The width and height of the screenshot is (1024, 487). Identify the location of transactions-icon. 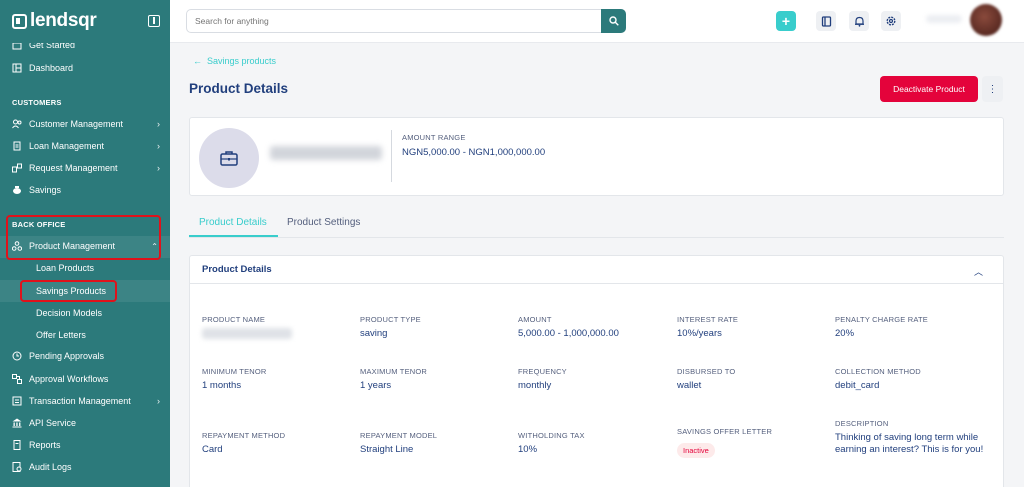
(17, 401).